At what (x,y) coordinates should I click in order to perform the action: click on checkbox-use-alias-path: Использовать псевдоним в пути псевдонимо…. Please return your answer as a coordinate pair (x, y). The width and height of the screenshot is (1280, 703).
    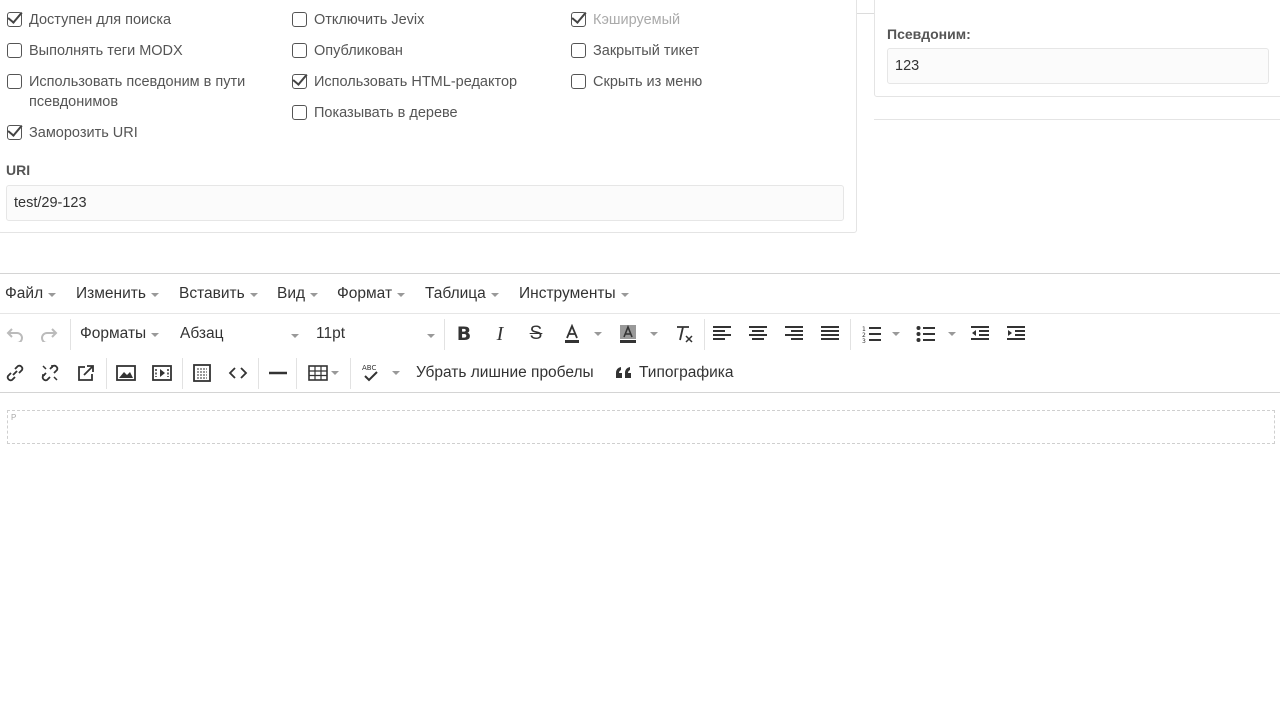
    Looking at the image, I should click on (135, 92).